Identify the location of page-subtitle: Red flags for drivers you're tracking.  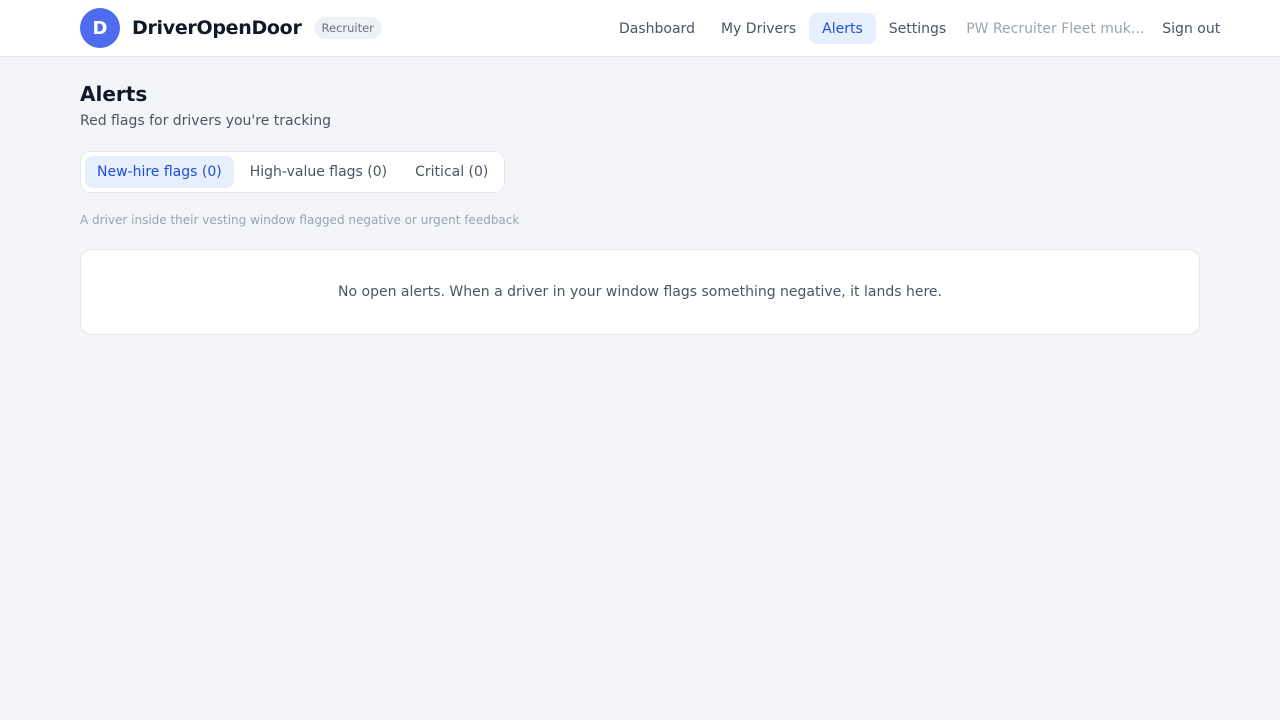
(206, 121).